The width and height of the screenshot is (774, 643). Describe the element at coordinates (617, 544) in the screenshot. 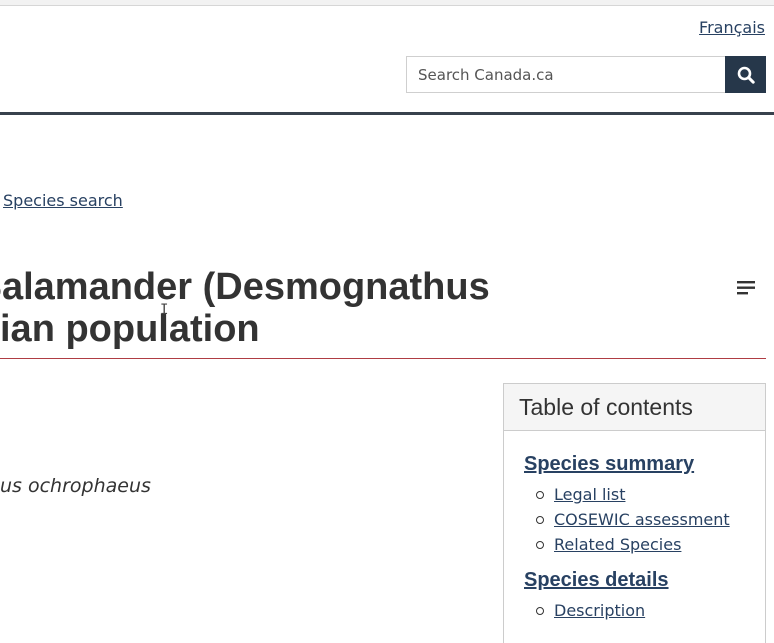

I see `toc-link-related-species: Related Species` at that location.